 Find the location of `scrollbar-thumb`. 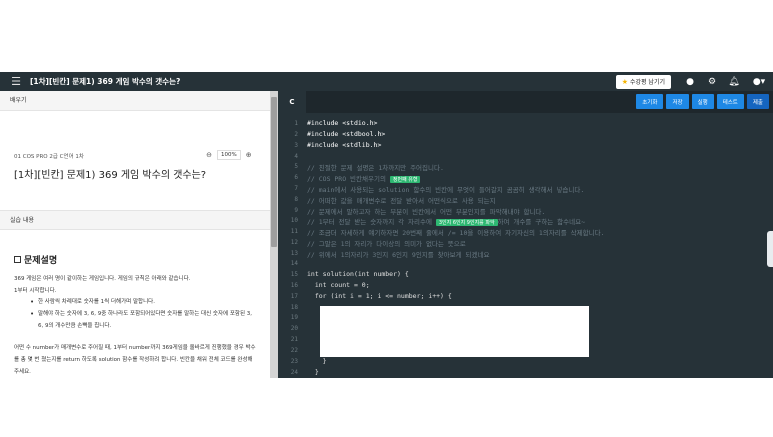

scrollbar-thumb is located at coordinates (274, 172).